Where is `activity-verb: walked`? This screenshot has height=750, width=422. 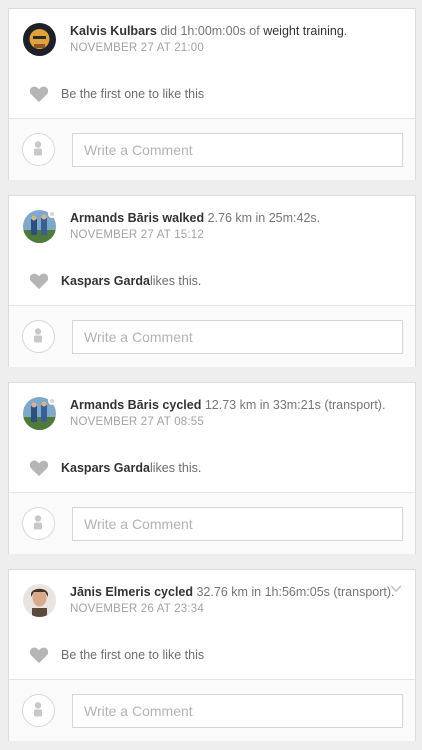 activity-verb: walked is located at coordinates (183, 218).